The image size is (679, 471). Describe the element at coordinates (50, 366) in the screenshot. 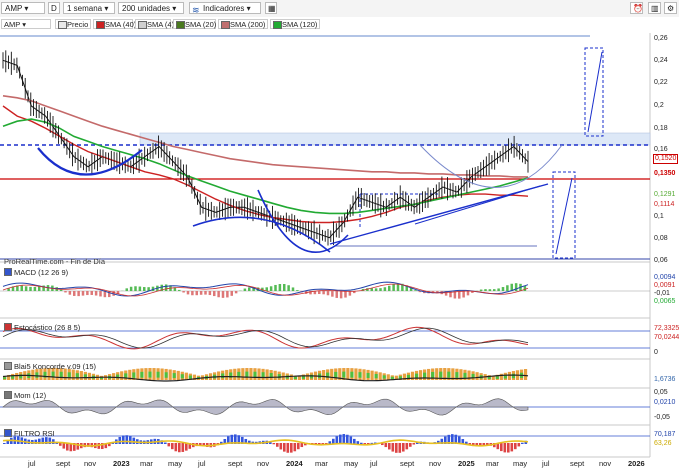

I see `koncorde-panel-title: Blai5 Koncorde v.09 (15)` at that location.